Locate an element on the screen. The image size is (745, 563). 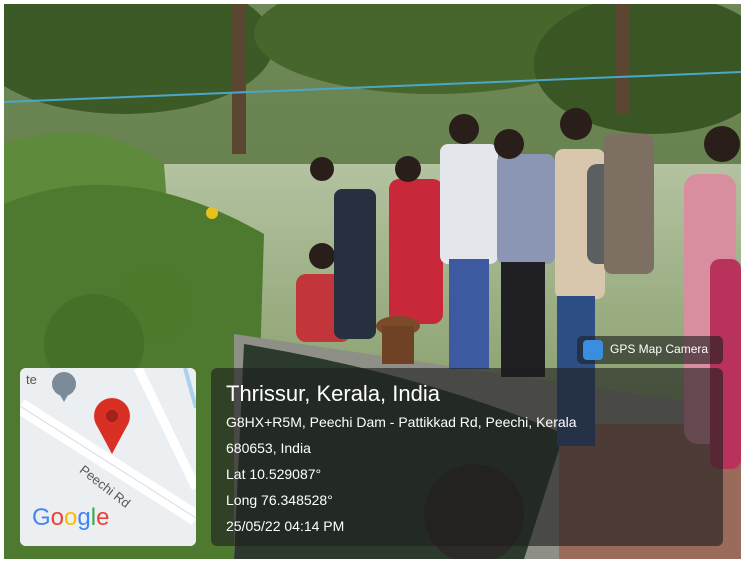
latitude-readout: Lat 10.529087° is located at coordinates (274, 474).